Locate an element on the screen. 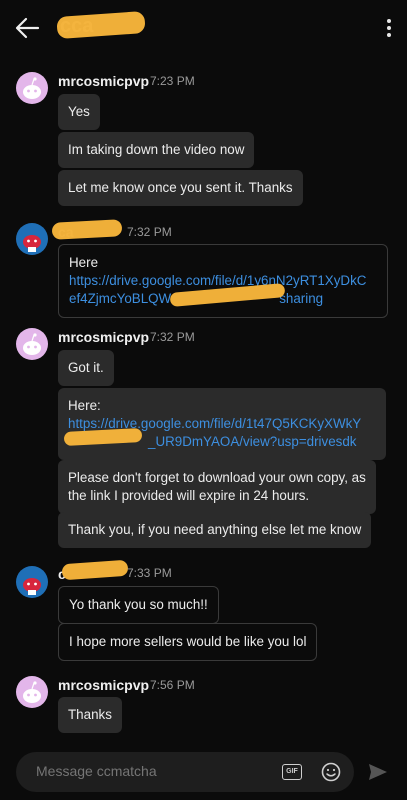 The height and width of the screenshot is (800, 407). drive-link-cont: ef4ZjmcYoBLQW is located at coordinates (120, 298).